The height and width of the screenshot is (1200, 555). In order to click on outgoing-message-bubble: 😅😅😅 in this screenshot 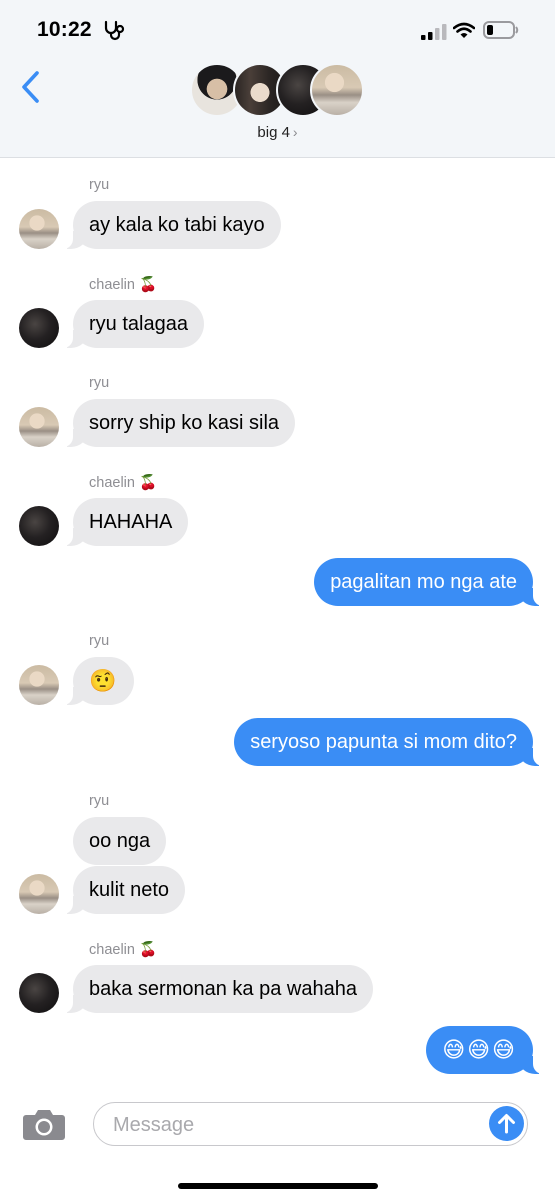, I will do `click(484, 1050)`.